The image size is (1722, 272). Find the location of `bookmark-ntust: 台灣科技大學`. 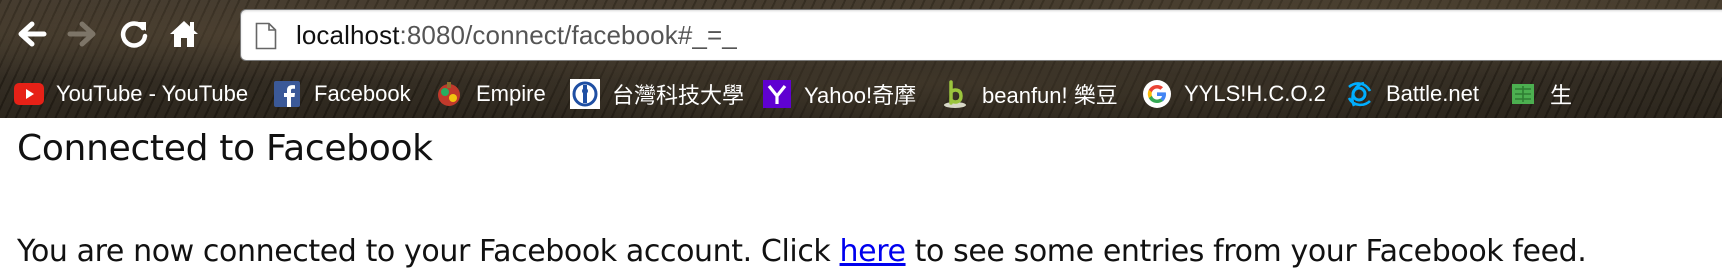

bookmark-ntust: 台灣科技大學 is located at coordinates (657, 94).